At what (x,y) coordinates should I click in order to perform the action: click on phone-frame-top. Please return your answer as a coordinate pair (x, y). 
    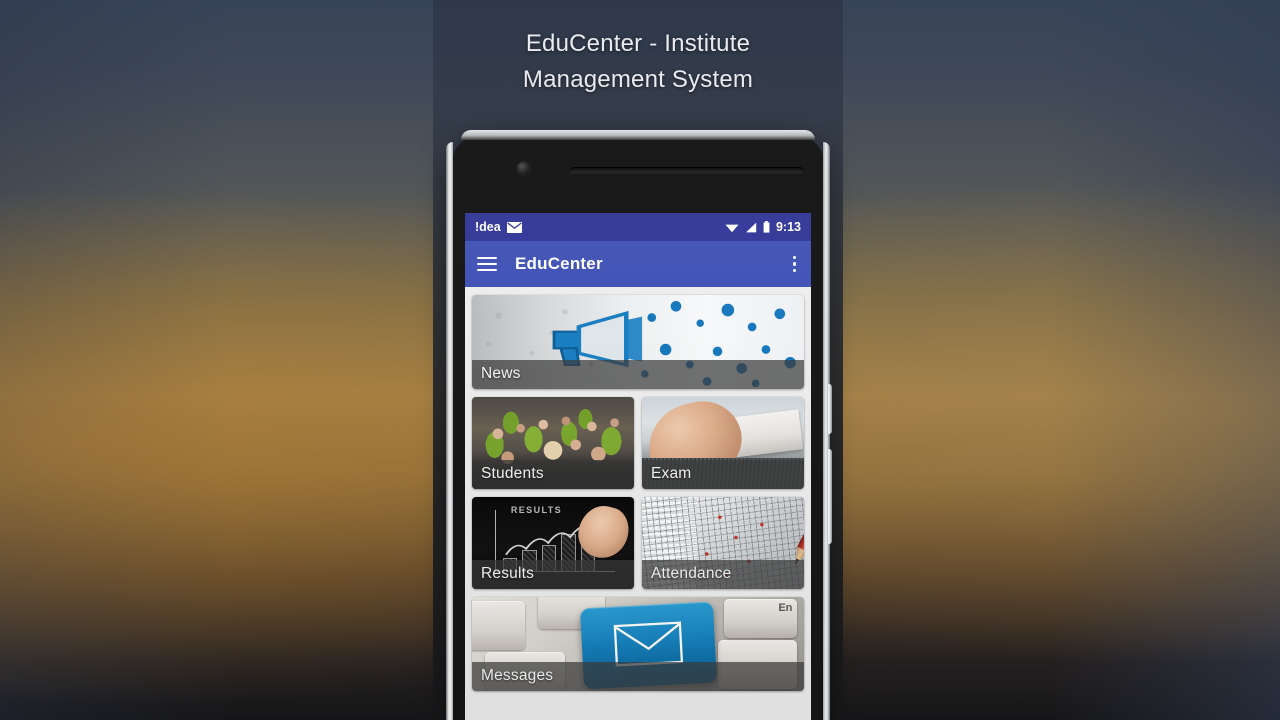
    Looking at the image, I should click on (638, 135).